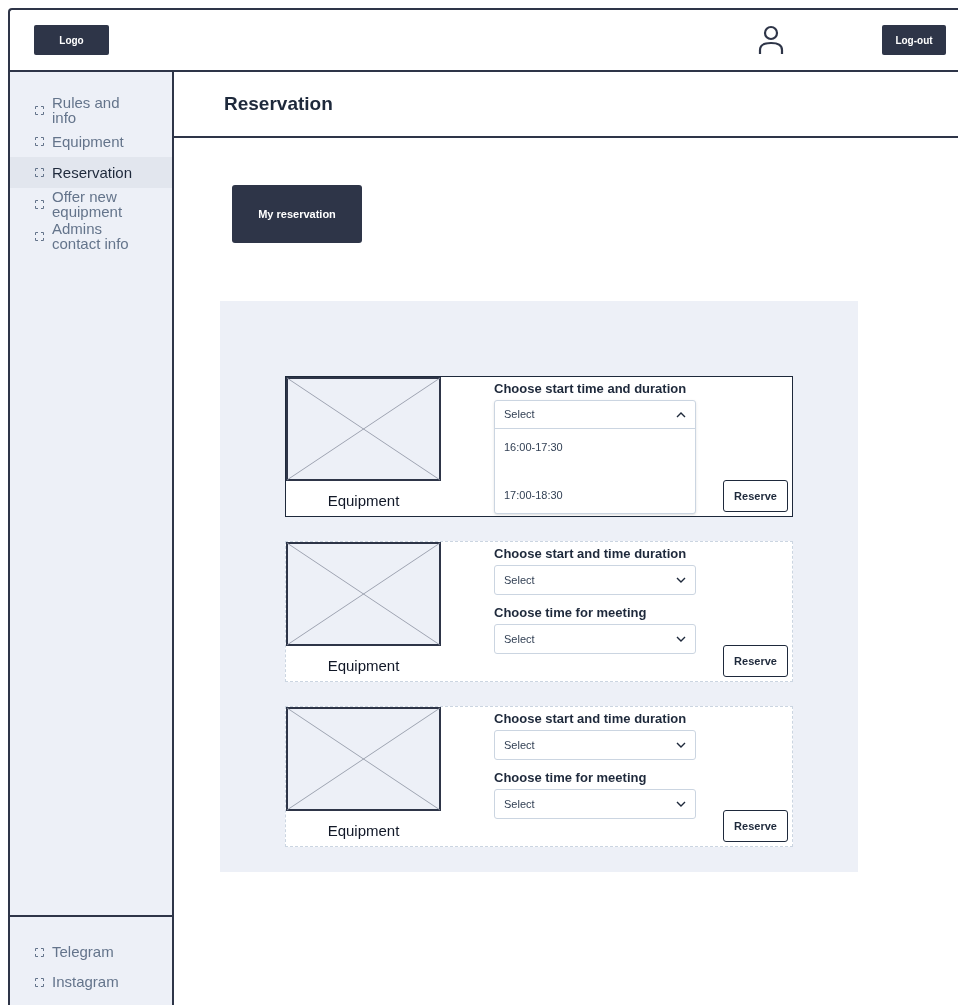 This screenshot has height=1005, width=958. What do you see at coordinates (91, 172) in the screenshot?
I see `sidebar-item: Reservation` at bounding box center [91, 172].